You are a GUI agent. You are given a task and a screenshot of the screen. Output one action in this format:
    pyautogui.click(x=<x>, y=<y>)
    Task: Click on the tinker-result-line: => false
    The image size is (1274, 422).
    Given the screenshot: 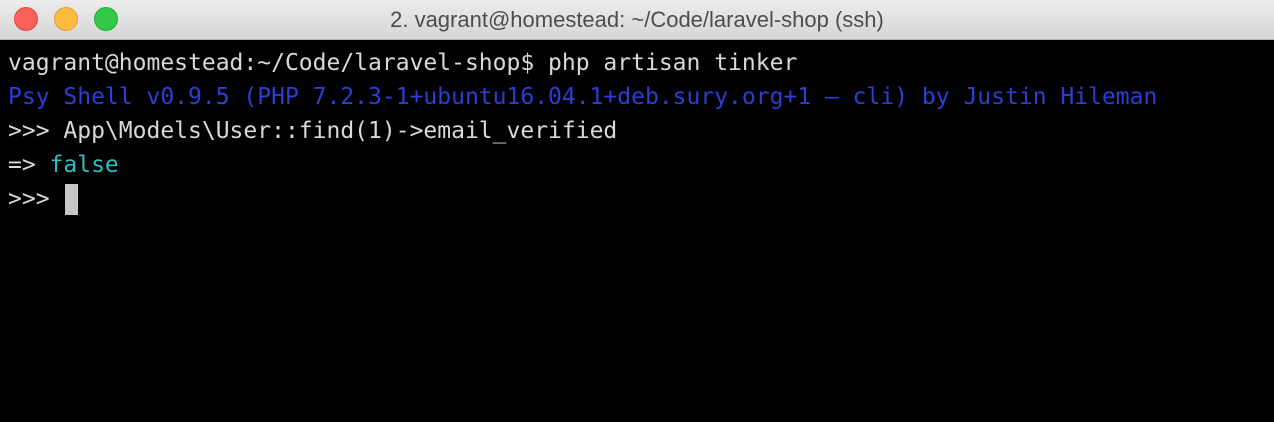 What is the action you would take?
    pyautogui.click(x=63, y=165)
    